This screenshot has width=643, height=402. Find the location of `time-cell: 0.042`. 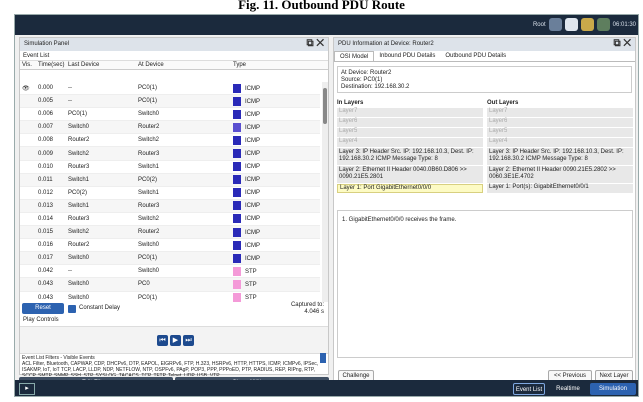

time-cell: 0.042 is located at coordinates (46, 271).